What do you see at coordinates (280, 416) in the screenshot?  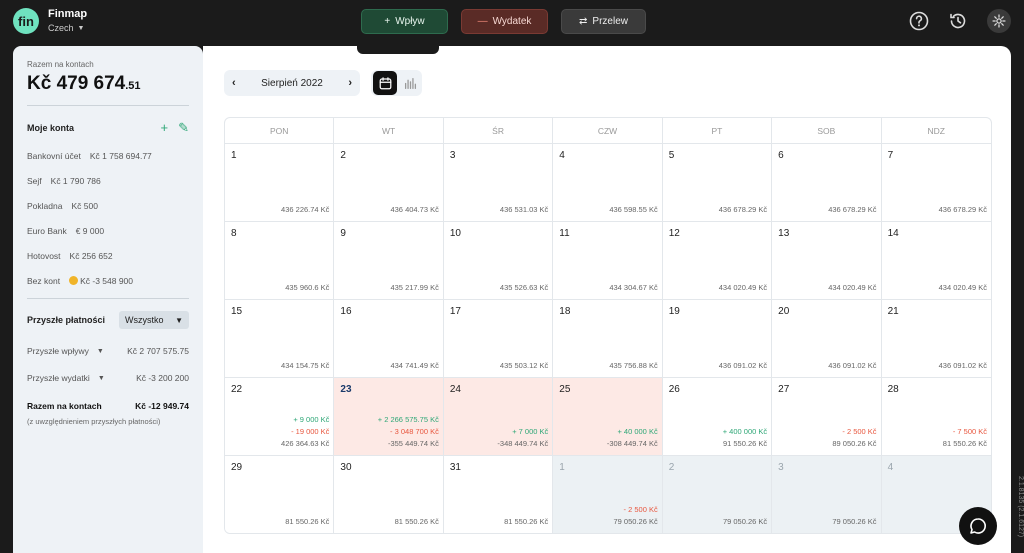 I see `calendar-day-cell: 22 + 9 000 Kč - 19 000 Kč 426 364.63 Kč` at bounding box center [280, 416].